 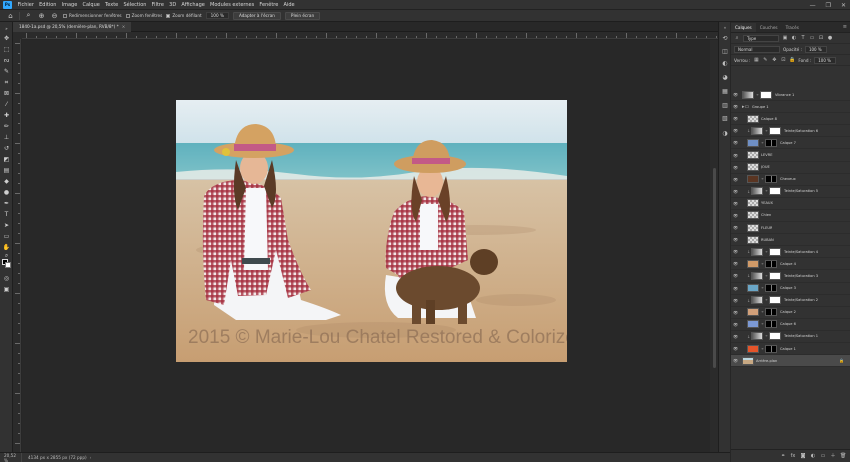 I want to click on layer-row: 👁 YEAUX, so click(x=790, y=204).